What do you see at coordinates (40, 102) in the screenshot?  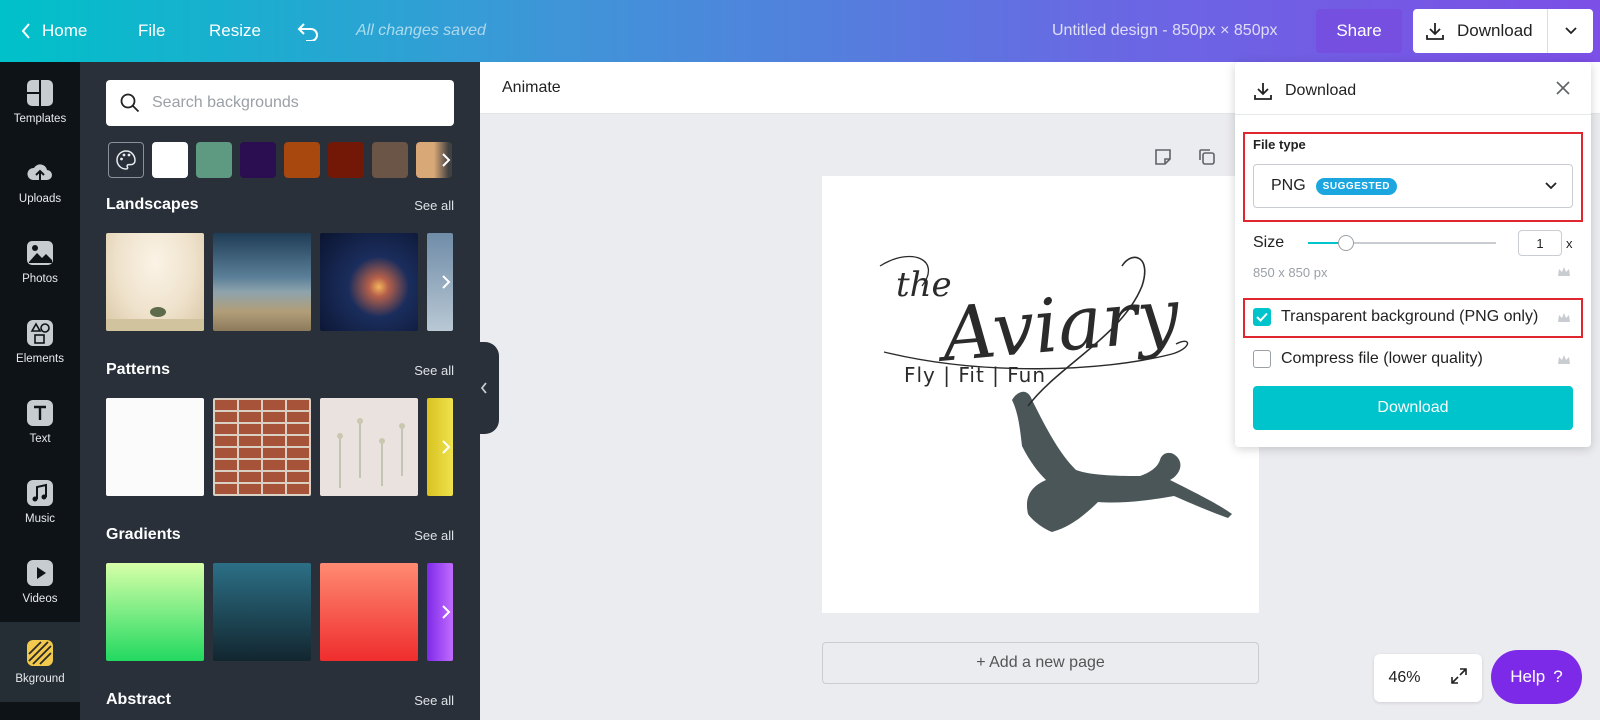 I see `rail-item-templates: Templates` at bounding box center [40, 102].